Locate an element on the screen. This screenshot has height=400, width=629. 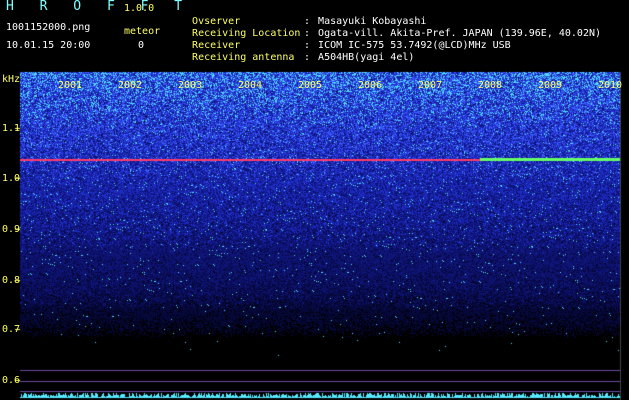
file-name: 1001152000.png is located at coordinates (48, 27).